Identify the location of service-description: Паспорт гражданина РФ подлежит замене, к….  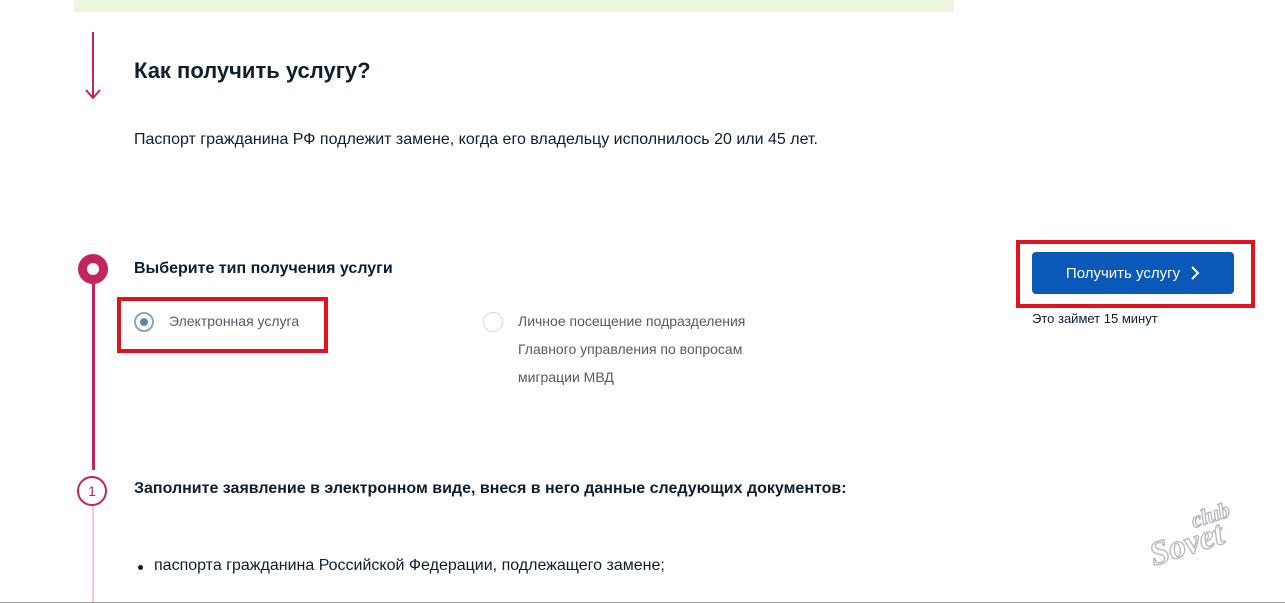
(476, 139).